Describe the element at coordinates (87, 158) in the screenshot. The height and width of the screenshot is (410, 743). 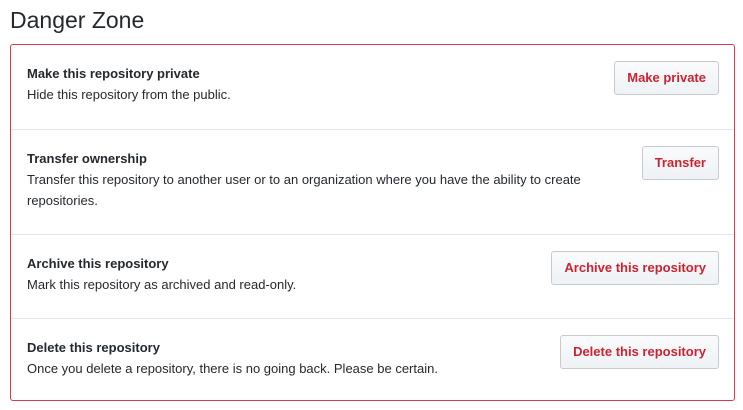
I see `transfer-ownership-heading: Transfer ownership` at that location.